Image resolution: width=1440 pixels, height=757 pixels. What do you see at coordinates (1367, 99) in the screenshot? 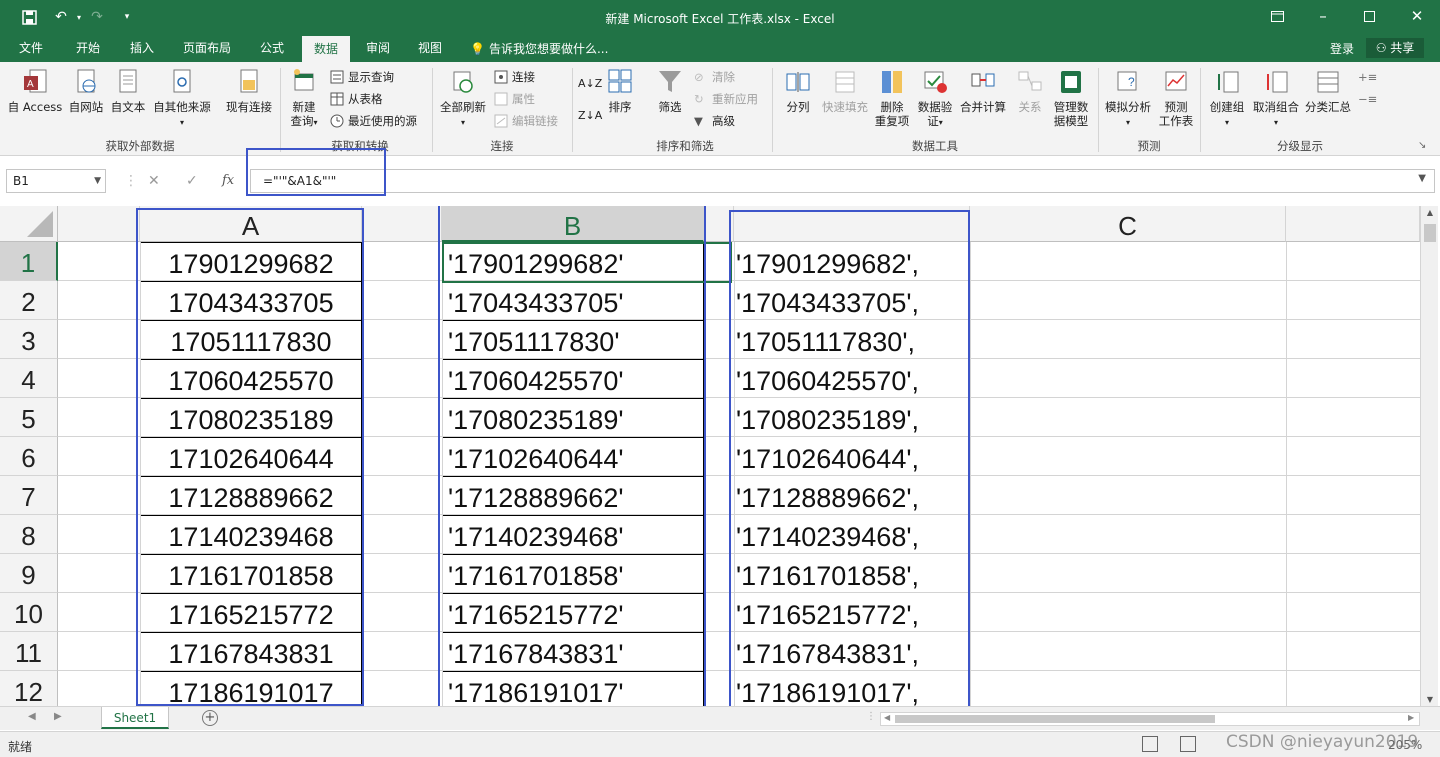
I see `hide-detail-button: −≡` at bounding box center [1367, 99].